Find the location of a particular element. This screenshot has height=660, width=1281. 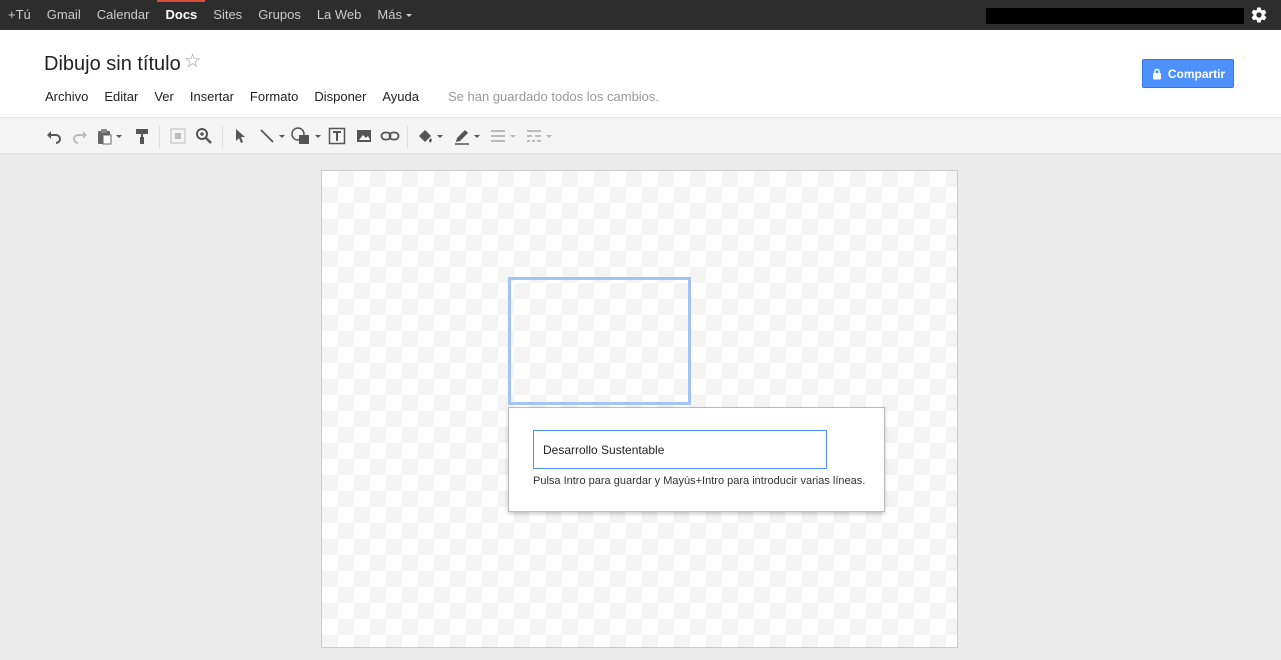

shape-button is located at coordinates (305, 136).